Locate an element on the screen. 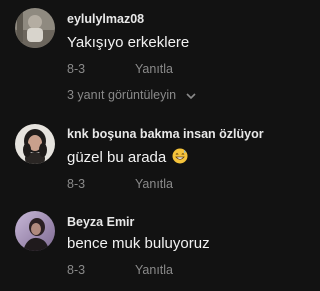 This screenshot has height=291, width=320. comment-username: eylulylmaz08 is located at coordinates (105, 19).